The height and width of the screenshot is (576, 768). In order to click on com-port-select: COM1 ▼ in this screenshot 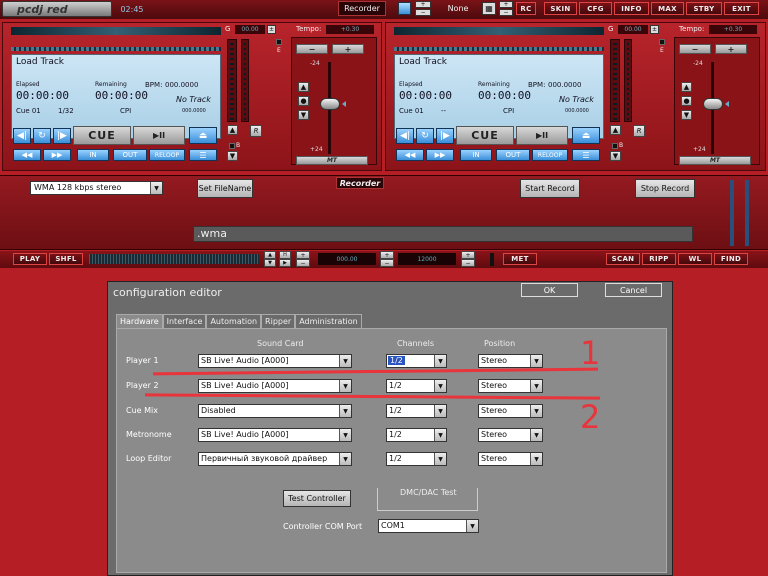, I will do `click(428, 526)`.